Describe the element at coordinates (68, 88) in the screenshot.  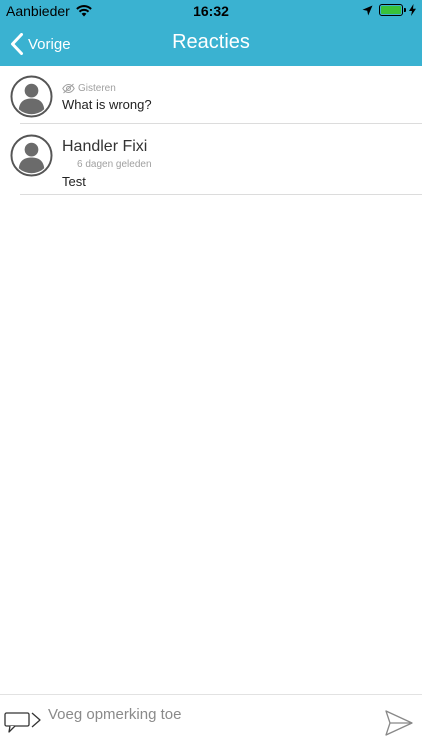
I see `eye-off-icon` at that location.